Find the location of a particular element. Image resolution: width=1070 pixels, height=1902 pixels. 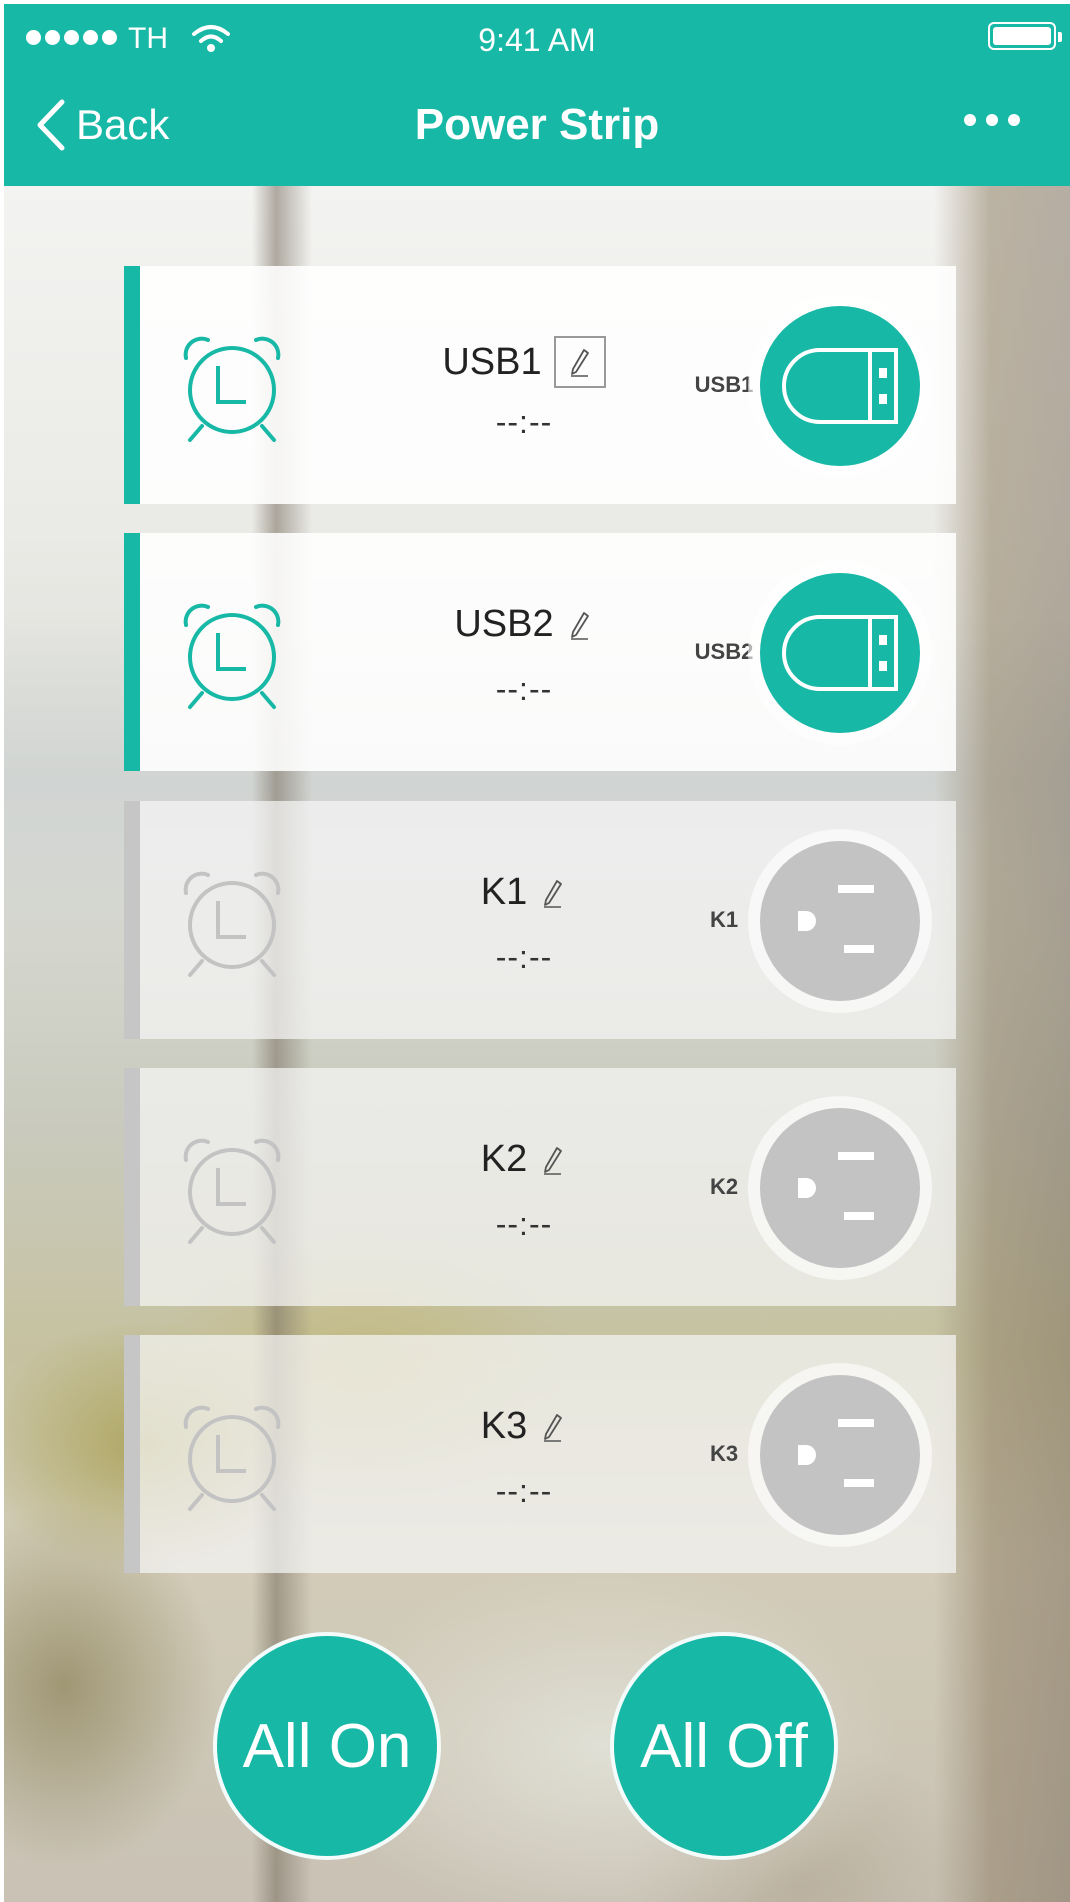

more-options-button is located at coordinates (992, 120).